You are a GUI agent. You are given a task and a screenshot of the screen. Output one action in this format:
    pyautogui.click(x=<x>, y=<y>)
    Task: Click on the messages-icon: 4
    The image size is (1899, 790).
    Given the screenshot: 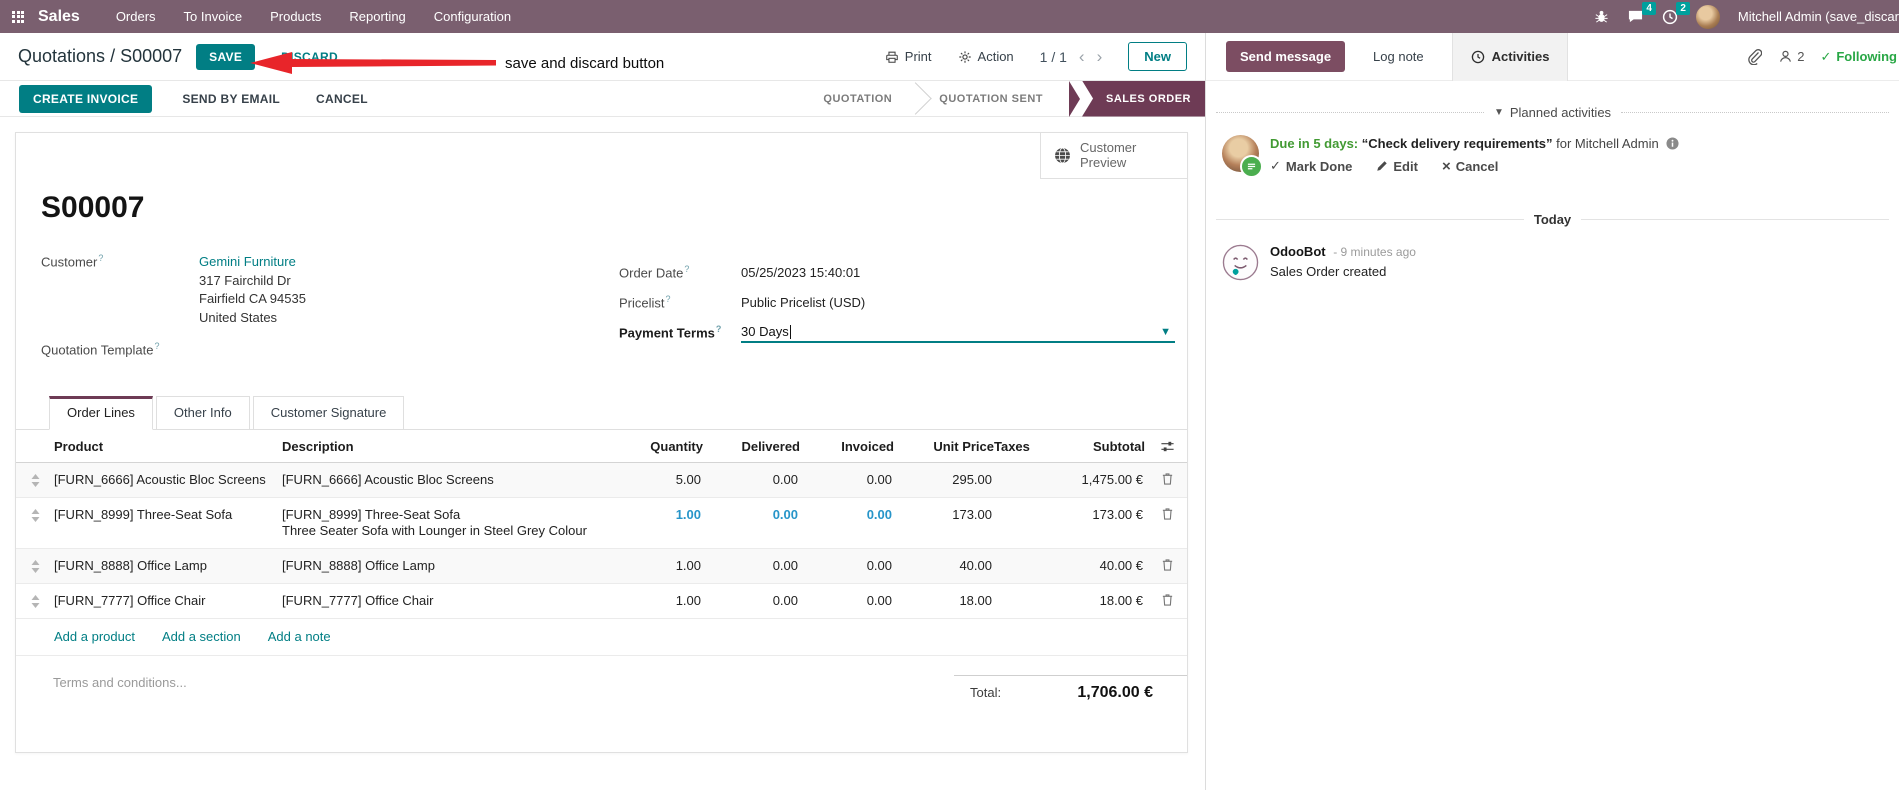 What is the action you would take?
    pyautogui.click(x=1641, y=13)
    